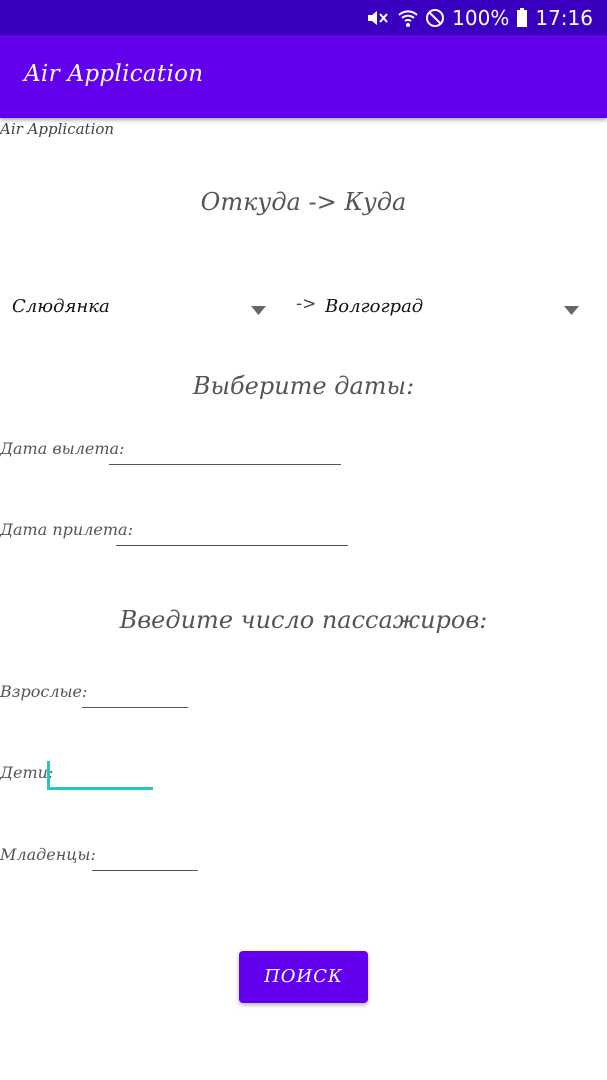 This screenshot has width=607, height=1080. I want to click on app-bar: Air Application, so click(303, 76).